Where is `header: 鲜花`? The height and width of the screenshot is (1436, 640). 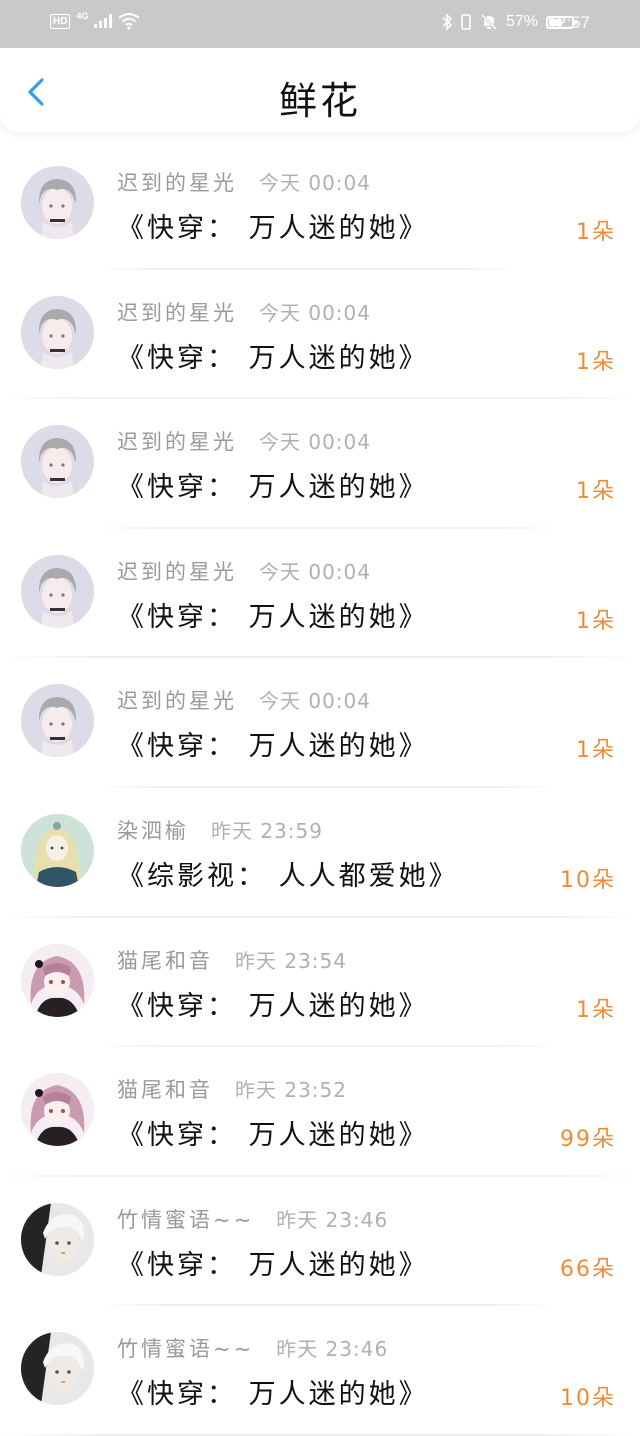
header: 鲜花 is located at coordinates (320, 90).